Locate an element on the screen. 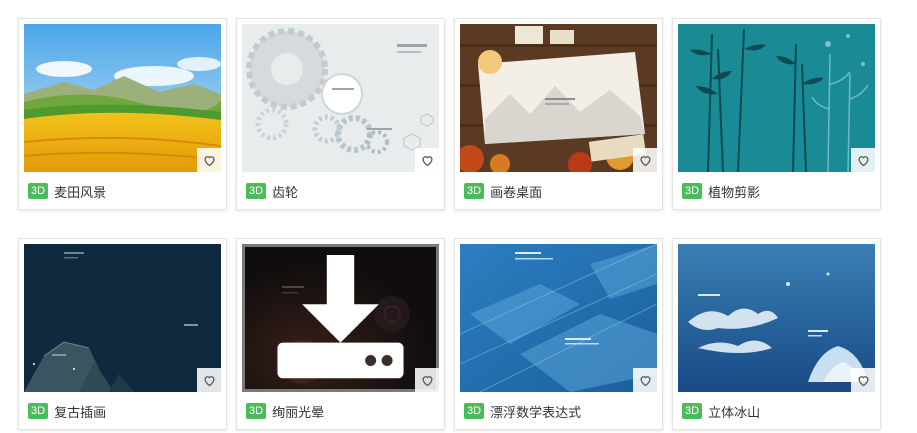 This screenshot has height=433, width=917. card-caption: 3D 画卷桌面 is located at coordinates (503, 191).